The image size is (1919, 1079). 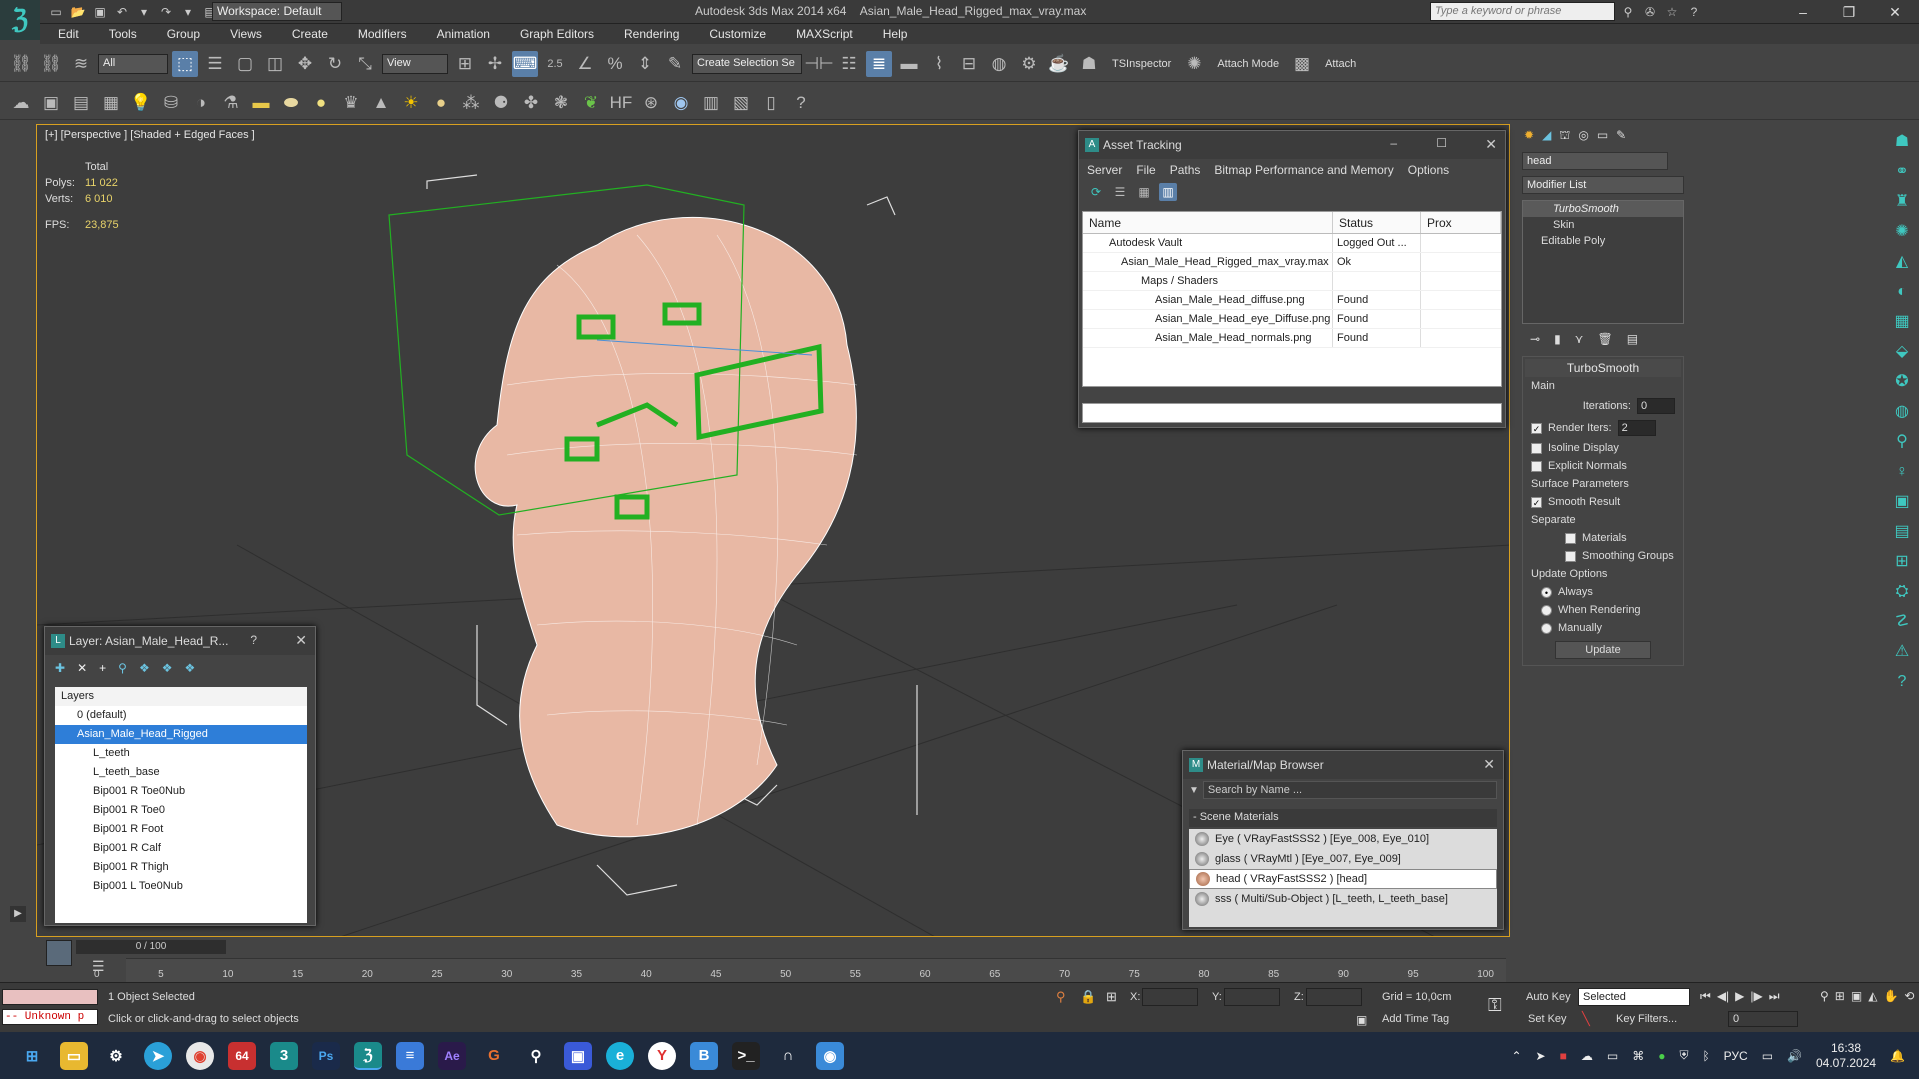 I want to click on graphite-ribbon-icon: ▬, so click(x=909, y=64).